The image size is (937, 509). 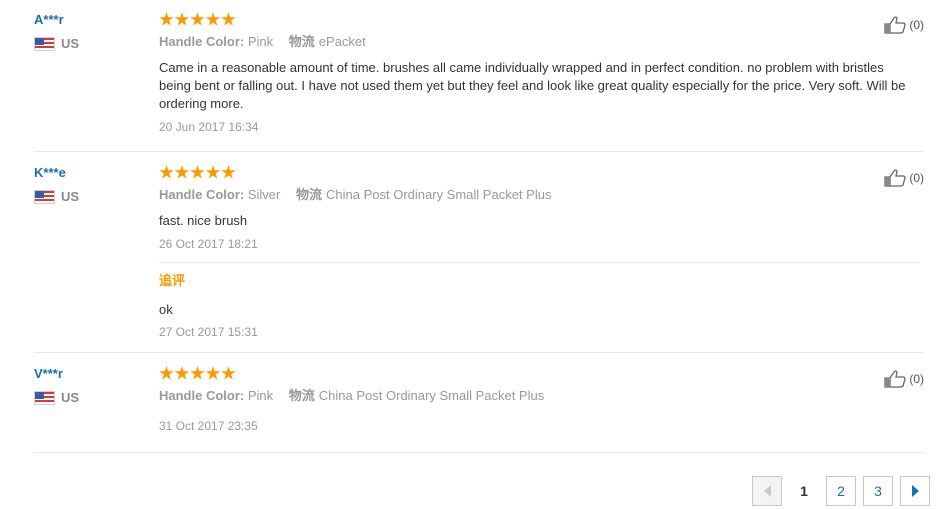 I want to click on review-date: 20 Jun 2017 16:34, so click(x=209, y=127).